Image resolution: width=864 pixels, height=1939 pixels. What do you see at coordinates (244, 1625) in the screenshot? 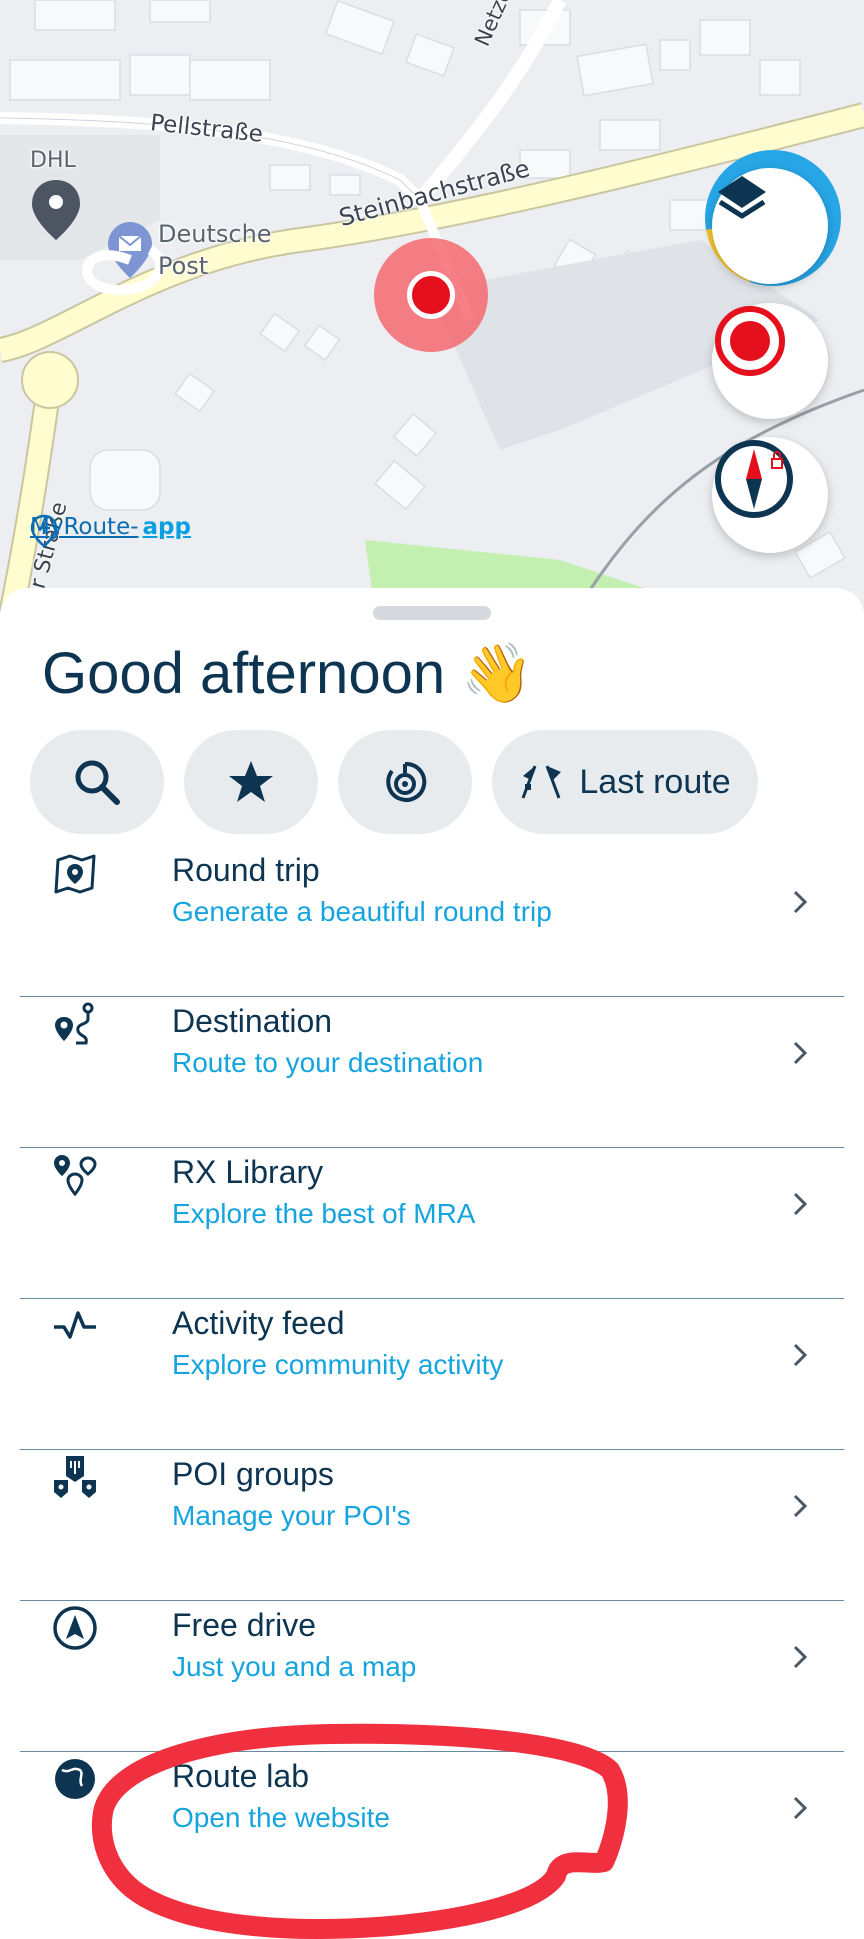
I see `menu-item-title: Free drive` at bounding box center [244, 1625].